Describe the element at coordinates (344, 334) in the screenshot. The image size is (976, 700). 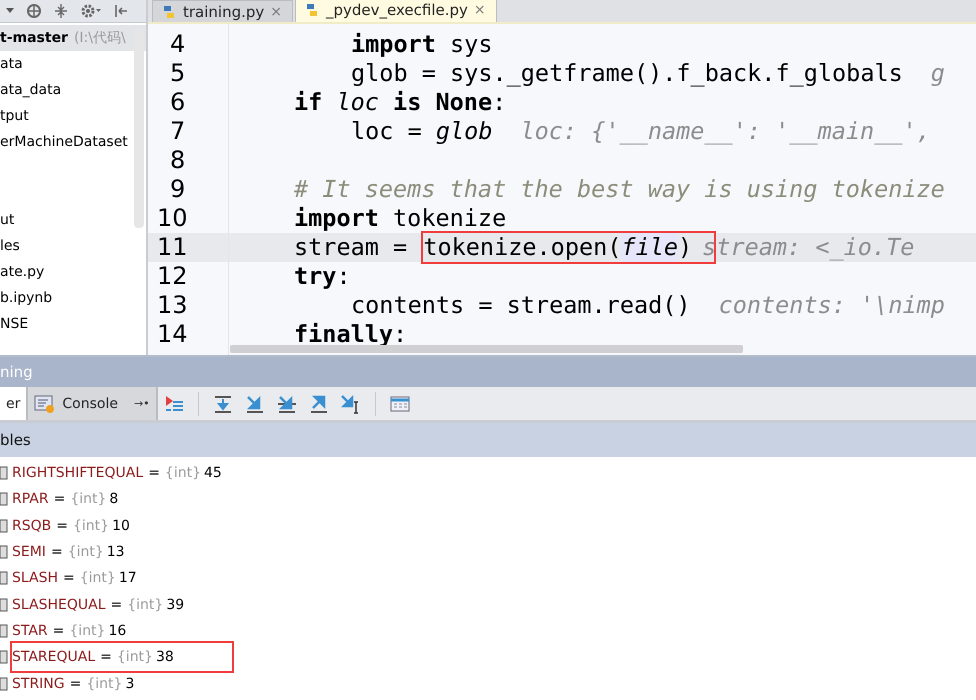
I see `code-token: finally` at that location.